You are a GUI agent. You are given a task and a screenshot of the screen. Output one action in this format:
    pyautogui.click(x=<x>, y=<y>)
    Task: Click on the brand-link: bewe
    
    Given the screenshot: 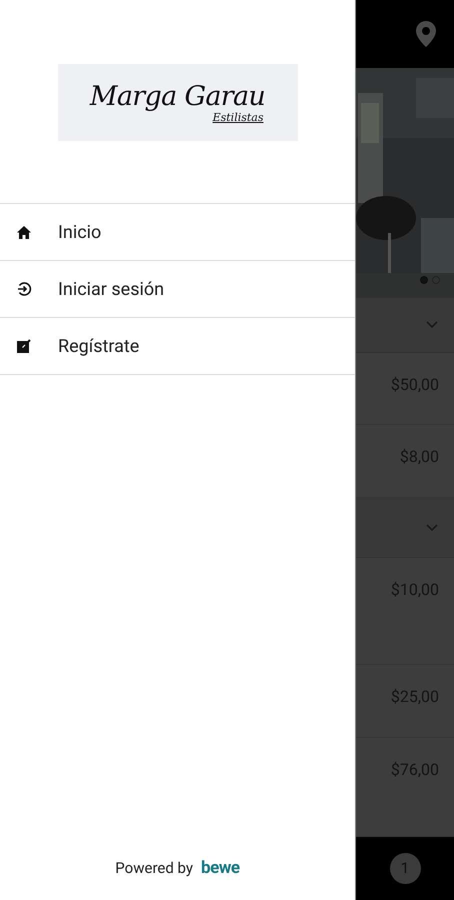 What is the action you would take?
    pyautogui.click(x=220, y=869)
    